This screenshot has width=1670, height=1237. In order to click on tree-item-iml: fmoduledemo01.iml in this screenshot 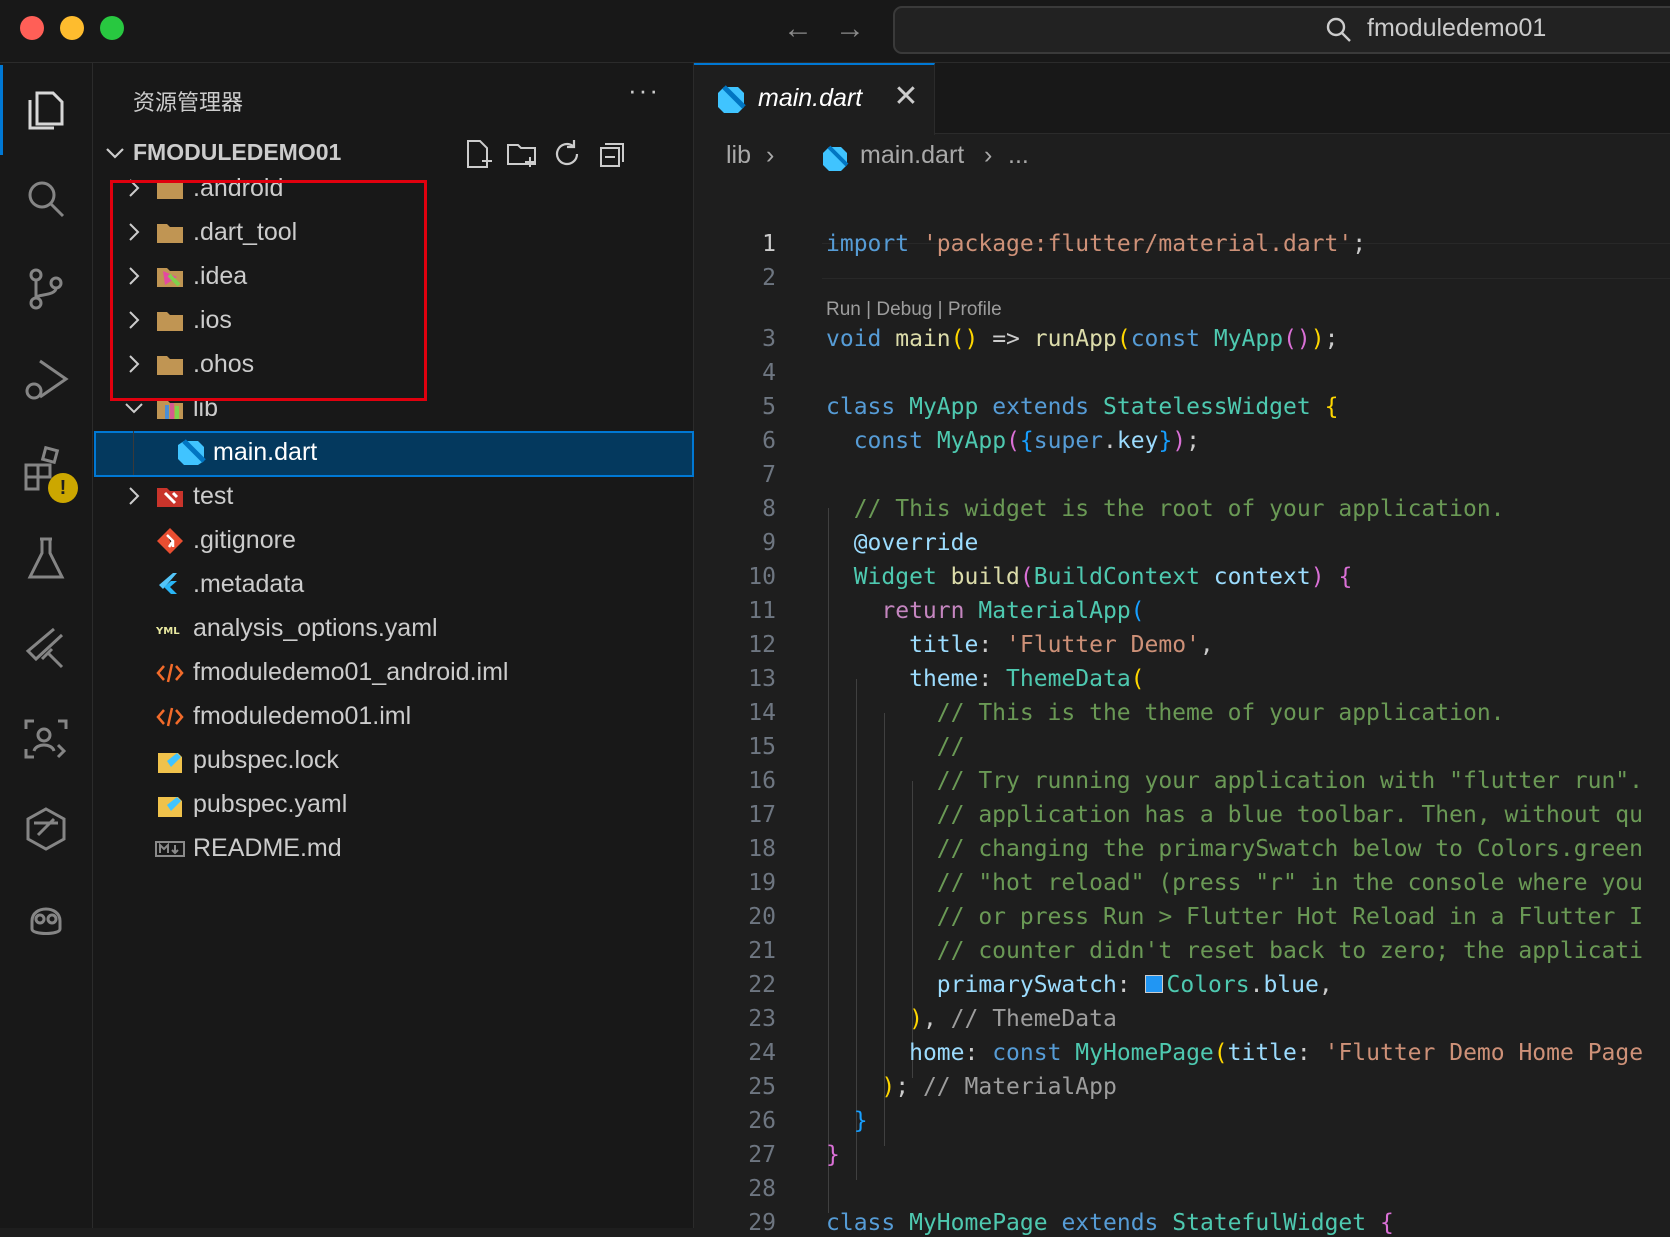, I will do `click(393, 717)`.